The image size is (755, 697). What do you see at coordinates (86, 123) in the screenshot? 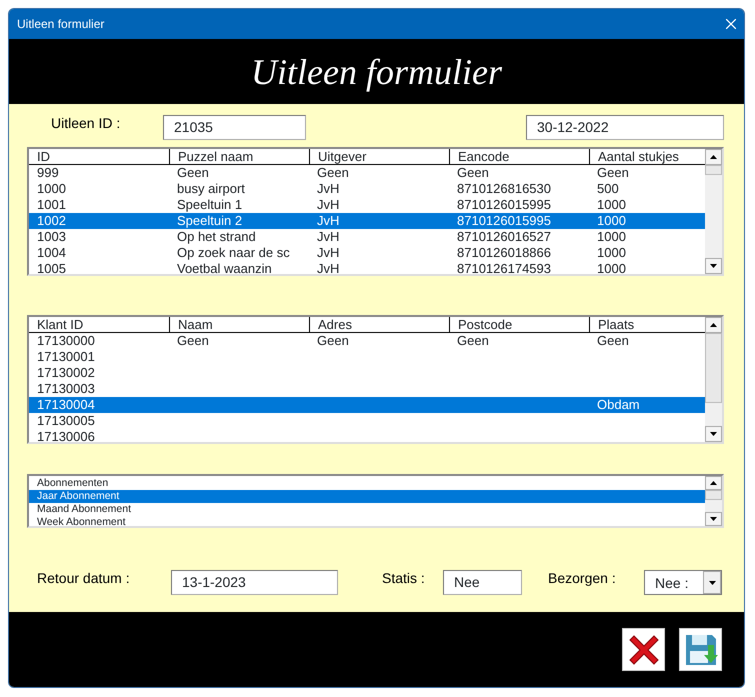
I see `field-label: Uitleen ID :` at bounding box center [86, 123].